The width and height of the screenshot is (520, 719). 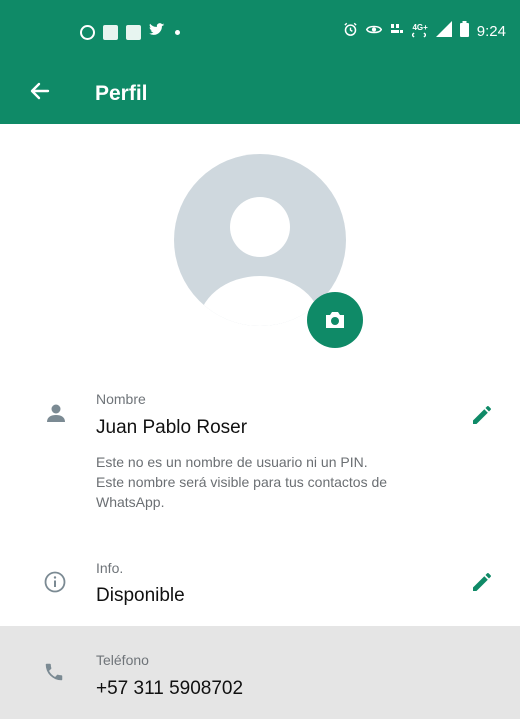 I want to click on status-bar: 4G+ 9:24, so click(x=260, y=31).